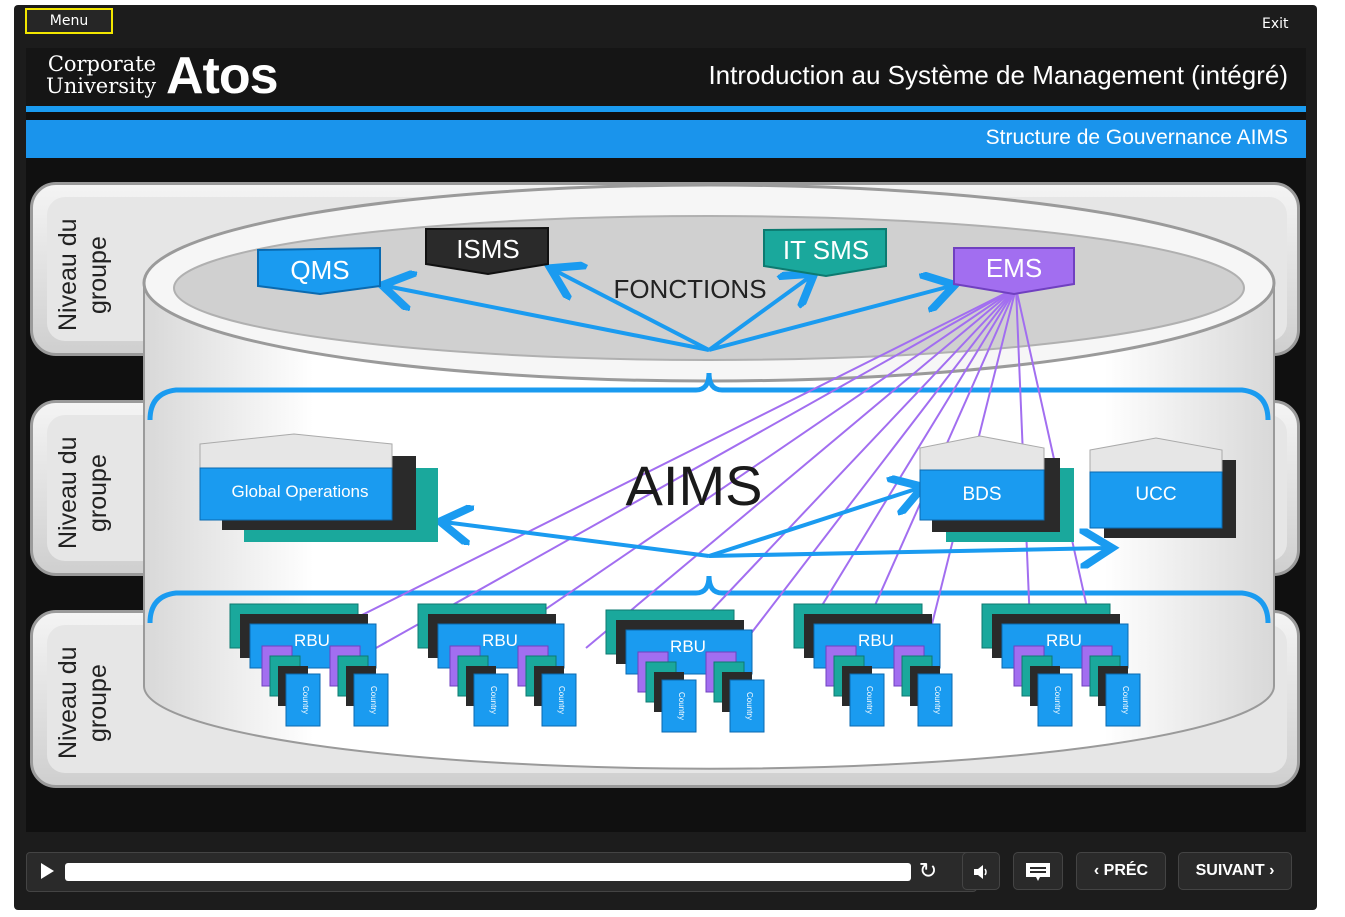 The image size is (1345, 917). Describe the element at coordinates (1155, 494) in the screenshot. I see `svg-text: UCC` at that location.